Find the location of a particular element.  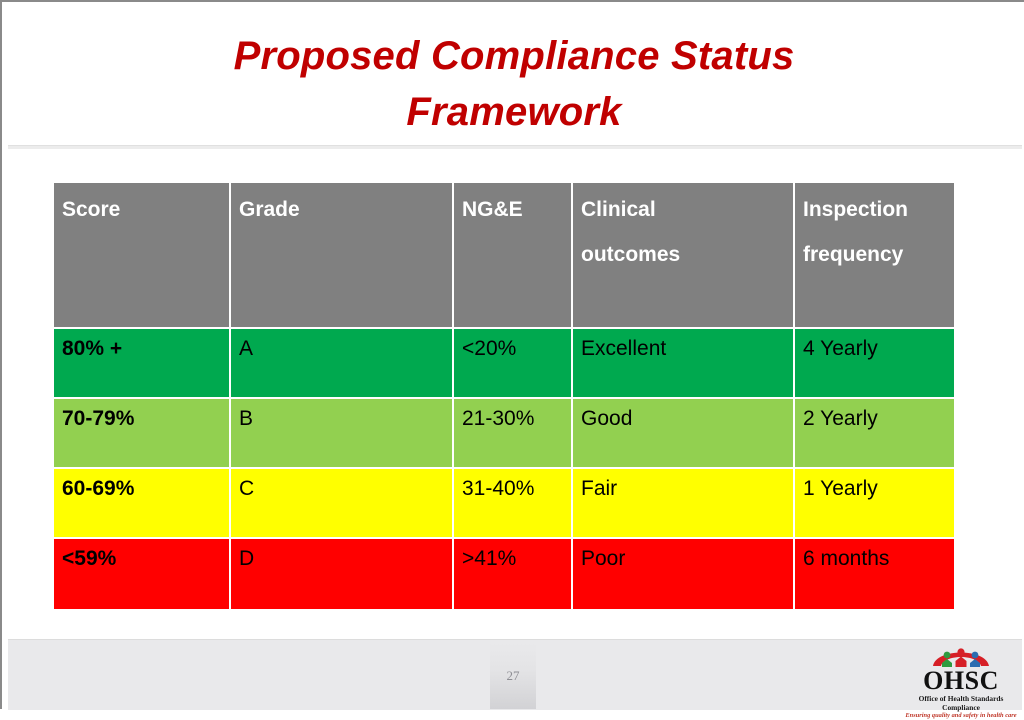

cell-inspection-frequency: 4 Yearly is located at coordinates (874, 364).